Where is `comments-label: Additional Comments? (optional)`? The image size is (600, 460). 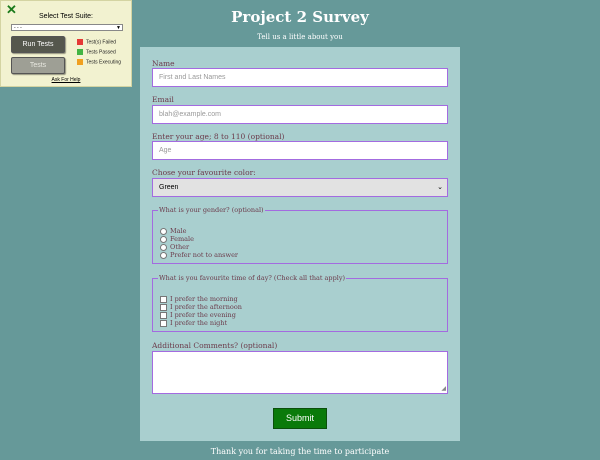 comments-label: Additional Comments? (optional) is located at coordinates (215, 345).